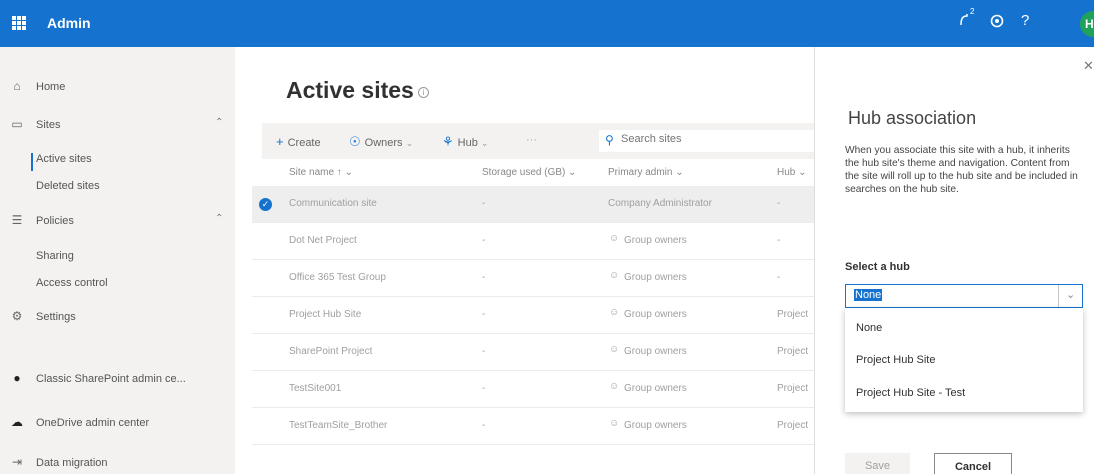  What do you see at coordinates (56, 317) in the screenshot?
I see `nav-item-label: Settings` at bounding box center [56, 317].